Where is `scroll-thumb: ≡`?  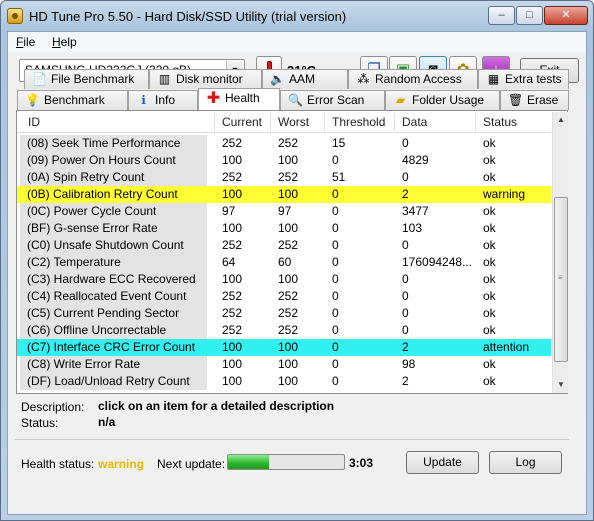
scroll-thumb: ≡ is located at coordinates (561, 279).